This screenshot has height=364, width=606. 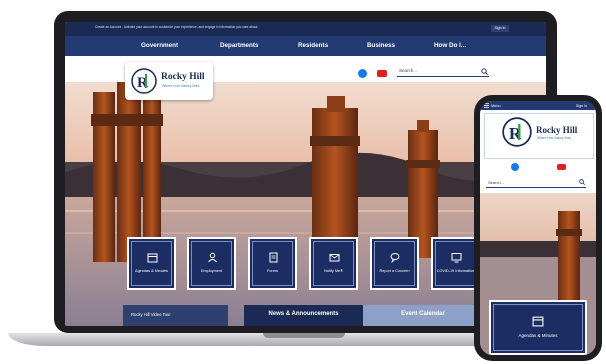 I want to click on video-tour-label: Rocky Hill Video Tour, so click(x=151, y=314).